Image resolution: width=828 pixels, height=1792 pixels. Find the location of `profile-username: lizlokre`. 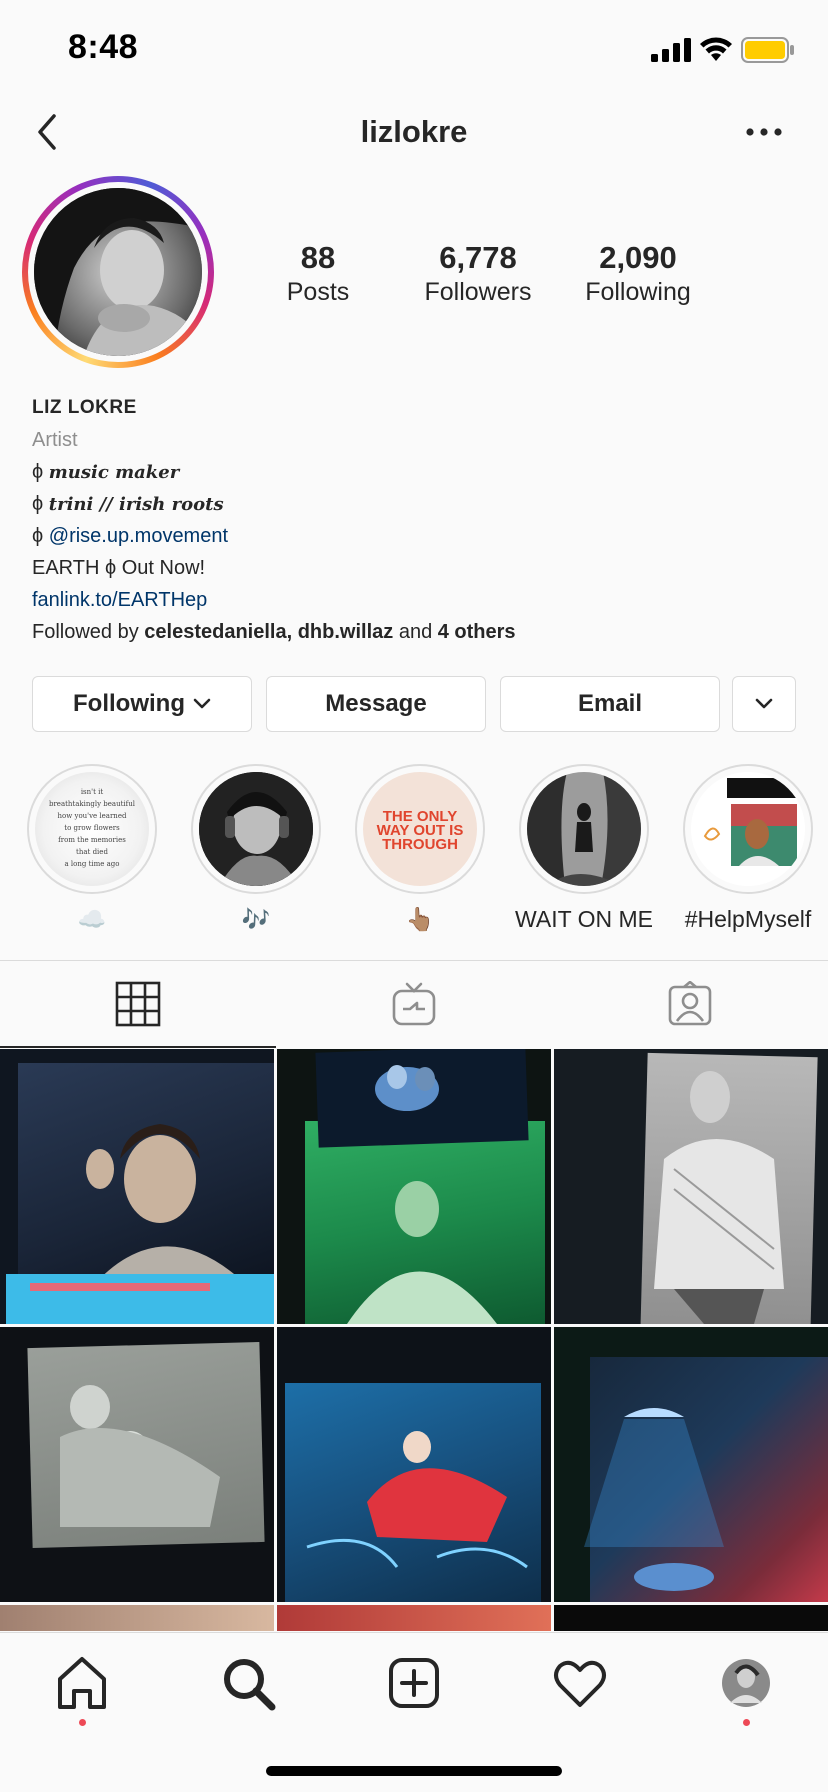

profile-username: lizlokre is located at coordinates (414, 131).